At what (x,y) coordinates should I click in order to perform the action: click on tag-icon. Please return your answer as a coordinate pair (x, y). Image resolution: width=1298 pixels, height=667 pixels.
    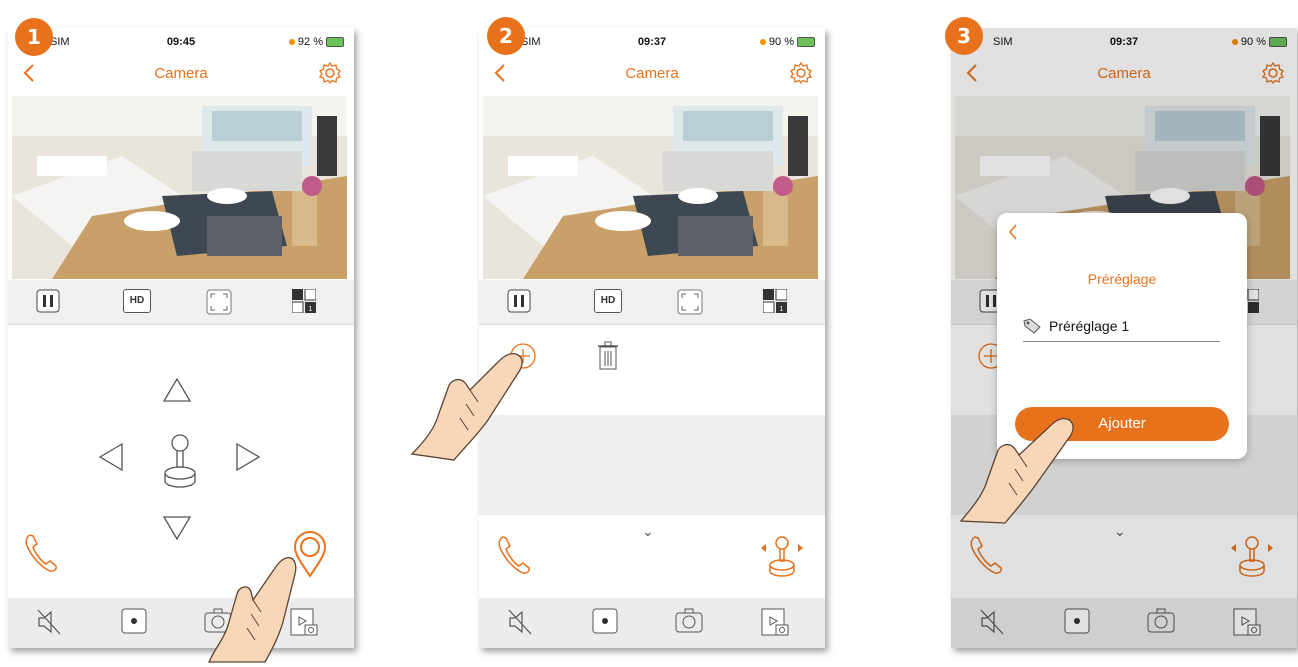
    Looking at the image, I should click on (1032, 326).